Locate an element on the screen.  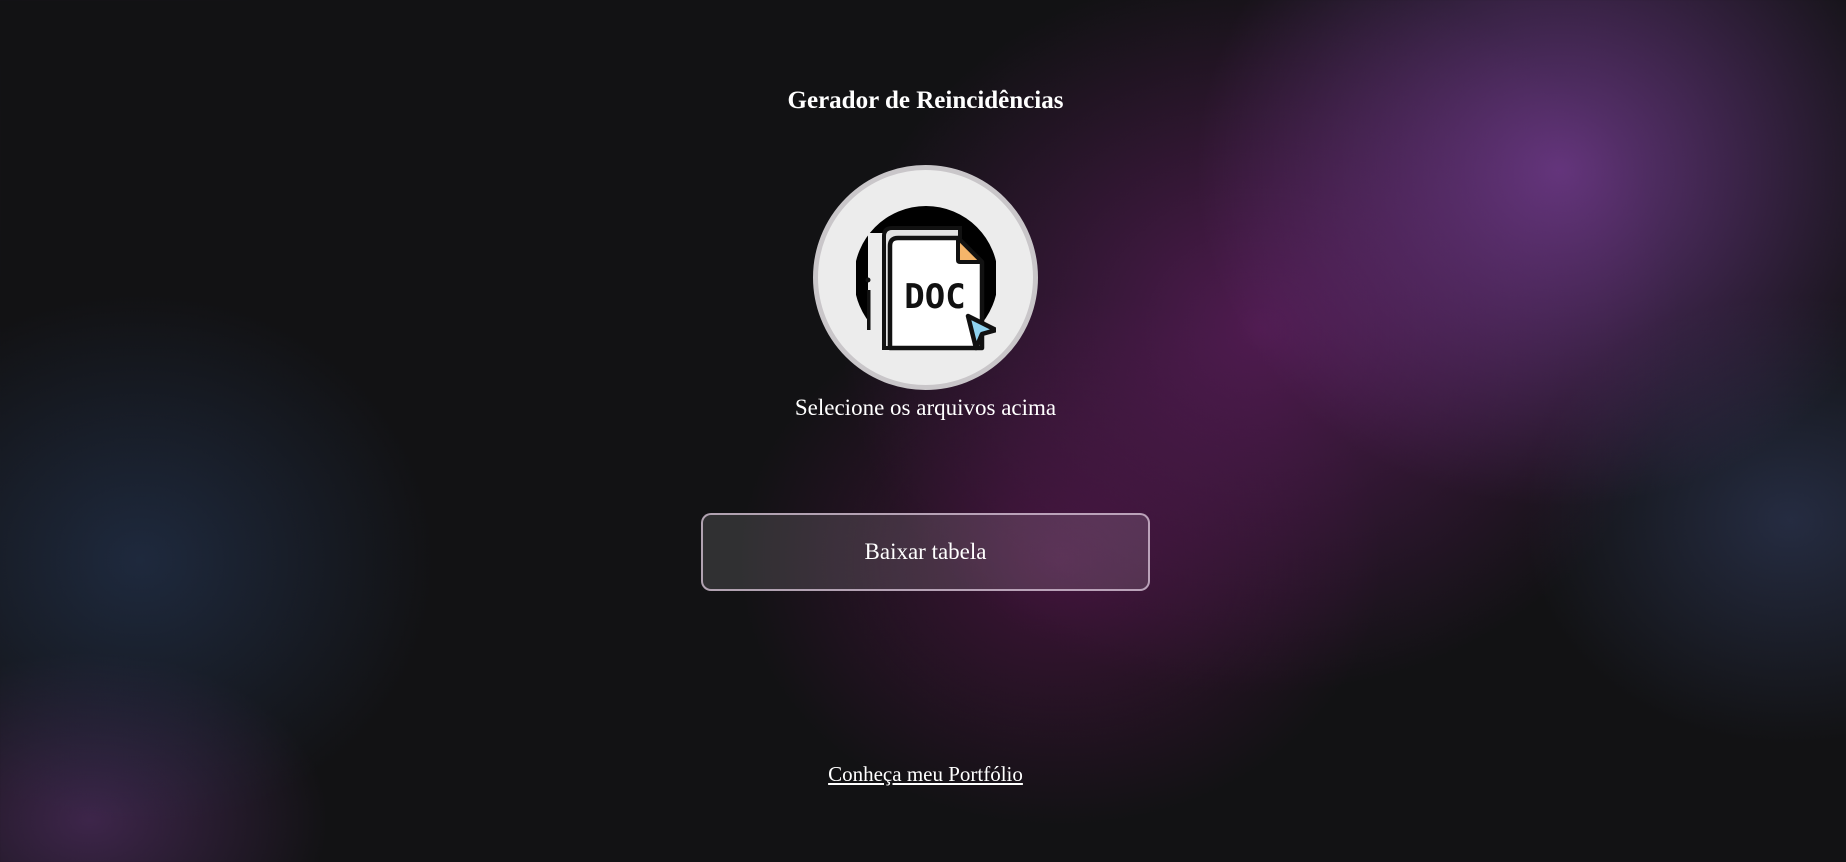
doc-file-icon: DOC is located at coordinates (925, 277).